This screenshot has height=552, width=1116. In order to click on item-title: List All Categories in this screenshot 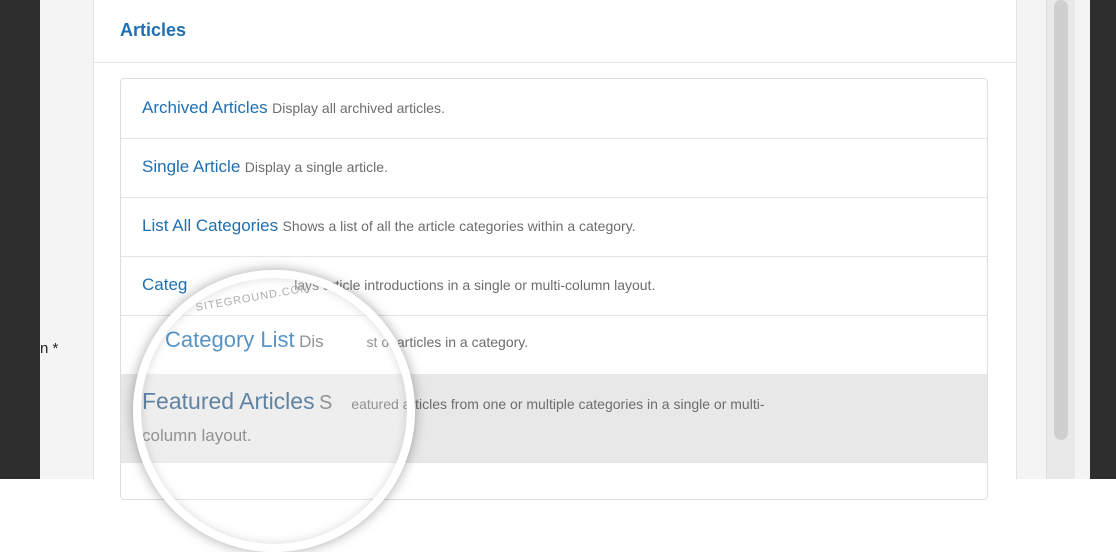, I will do `click(210, 225)`.